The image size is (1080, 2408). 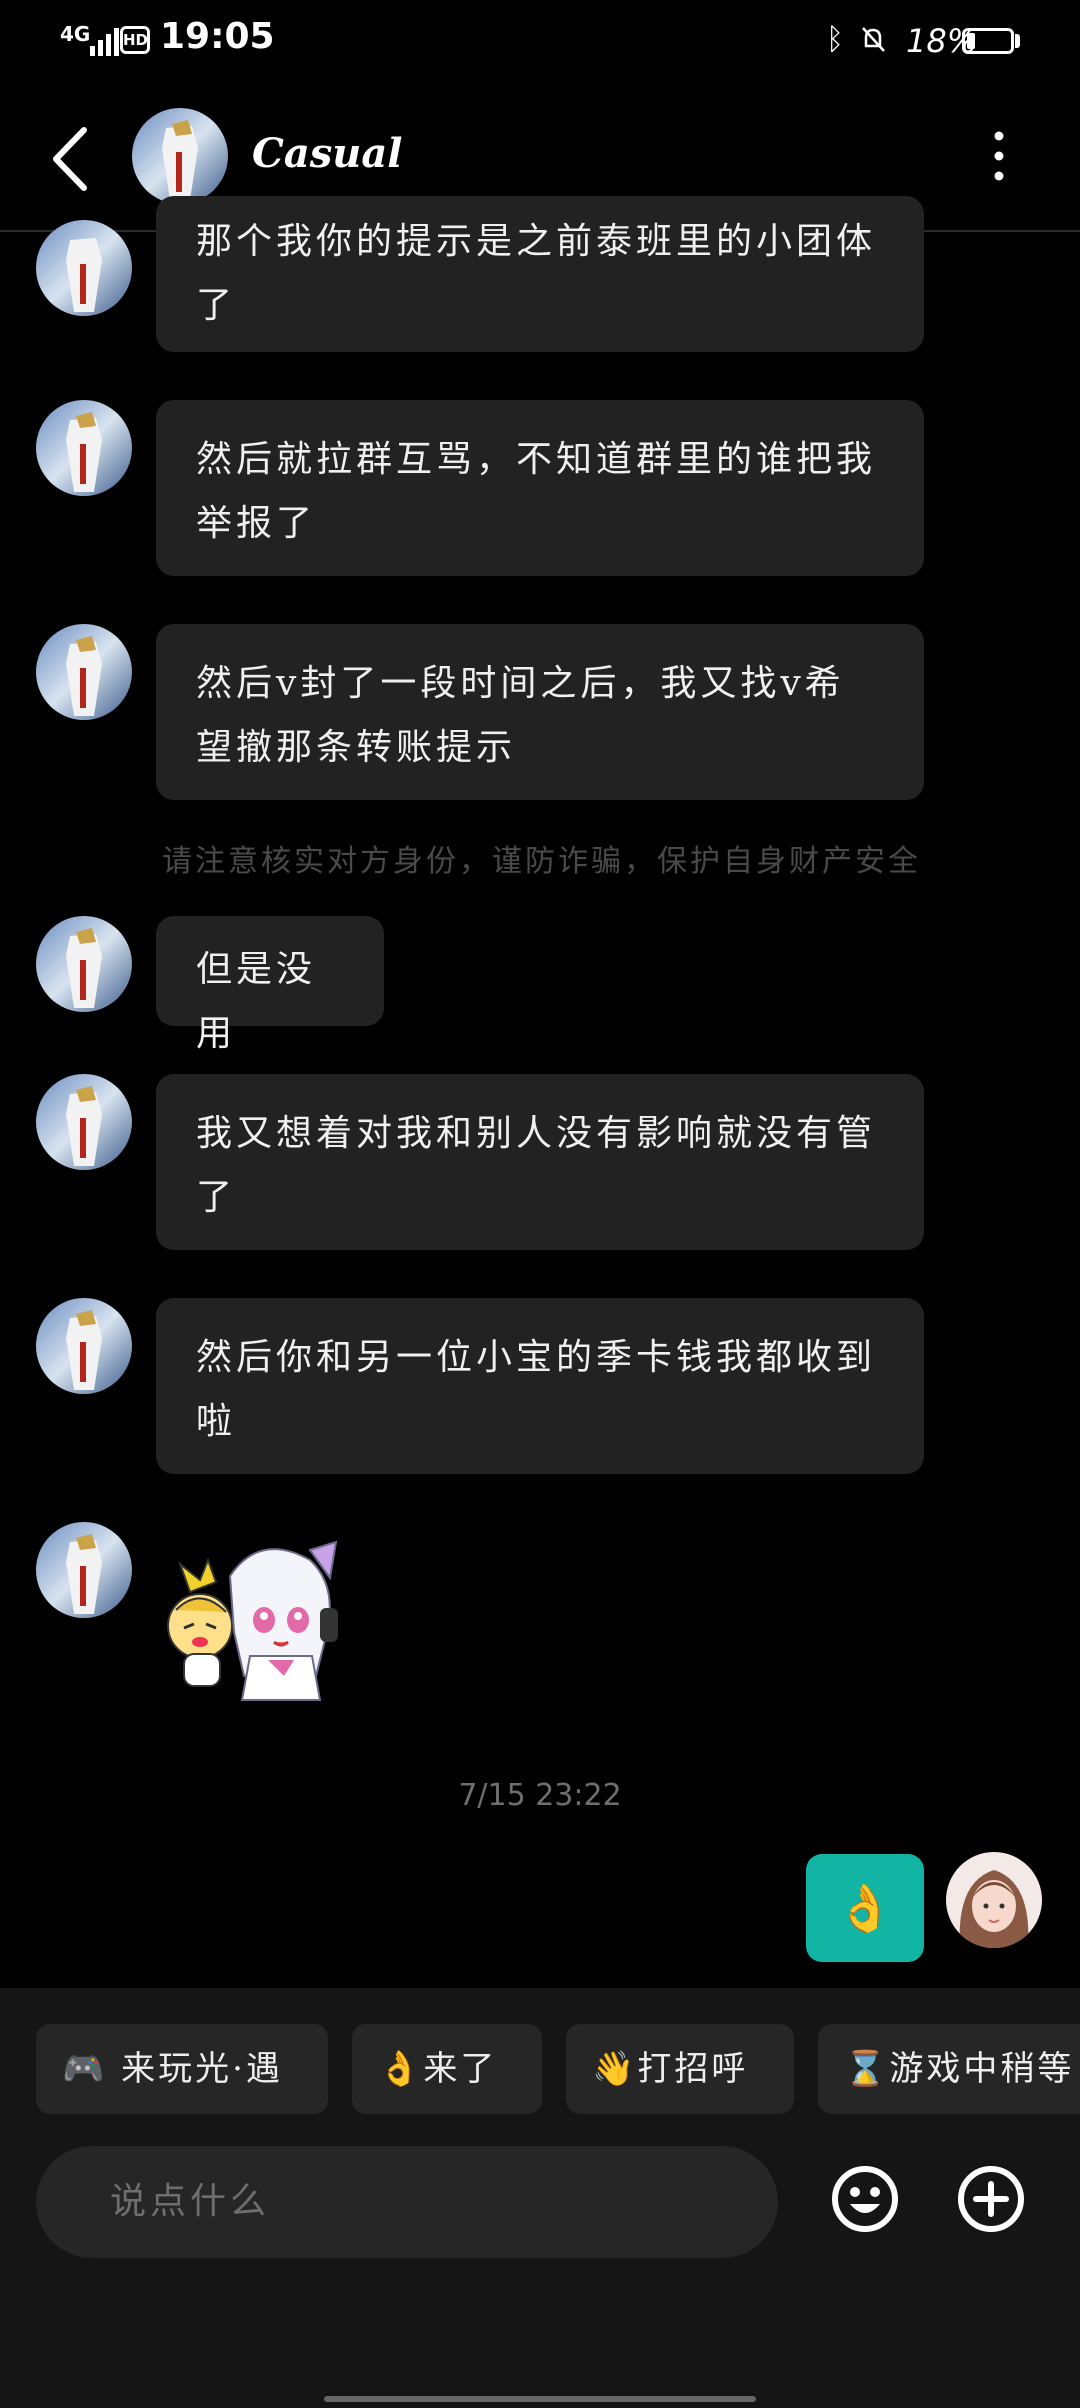 I want to click on battery-tip, so click(x=1017, y=41).